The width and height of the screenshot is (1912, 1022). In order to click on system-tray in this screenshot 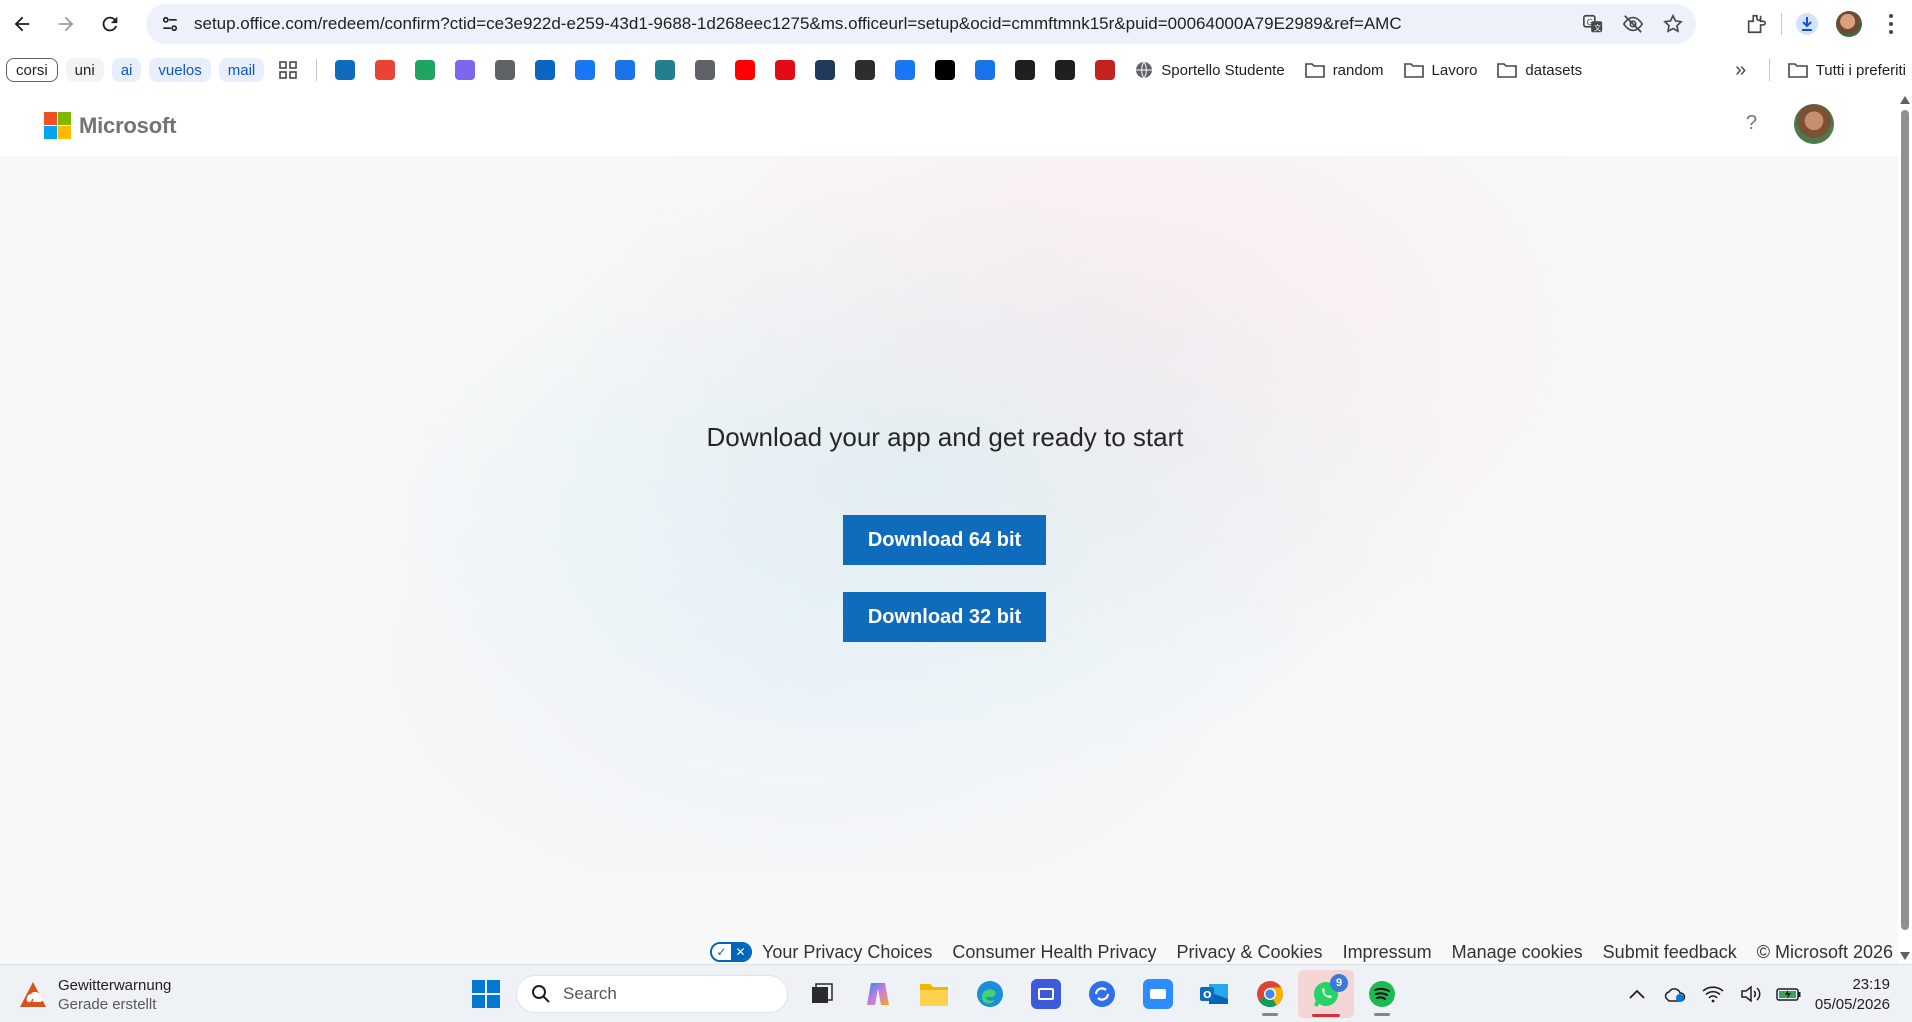, I will do `click(1713, 994)`.